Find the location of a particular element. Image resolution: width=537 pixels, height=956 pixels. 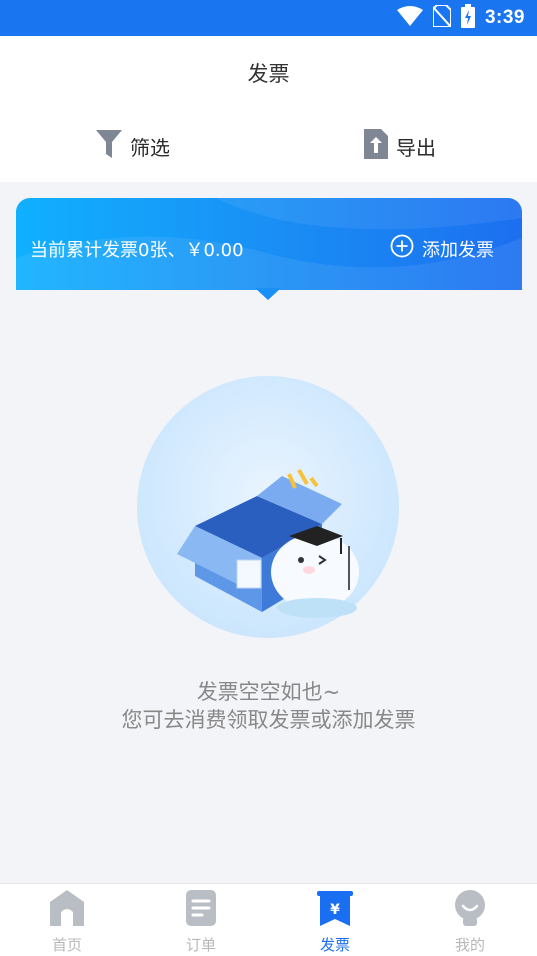

empty-illustration is located at coordinates (268, 507).